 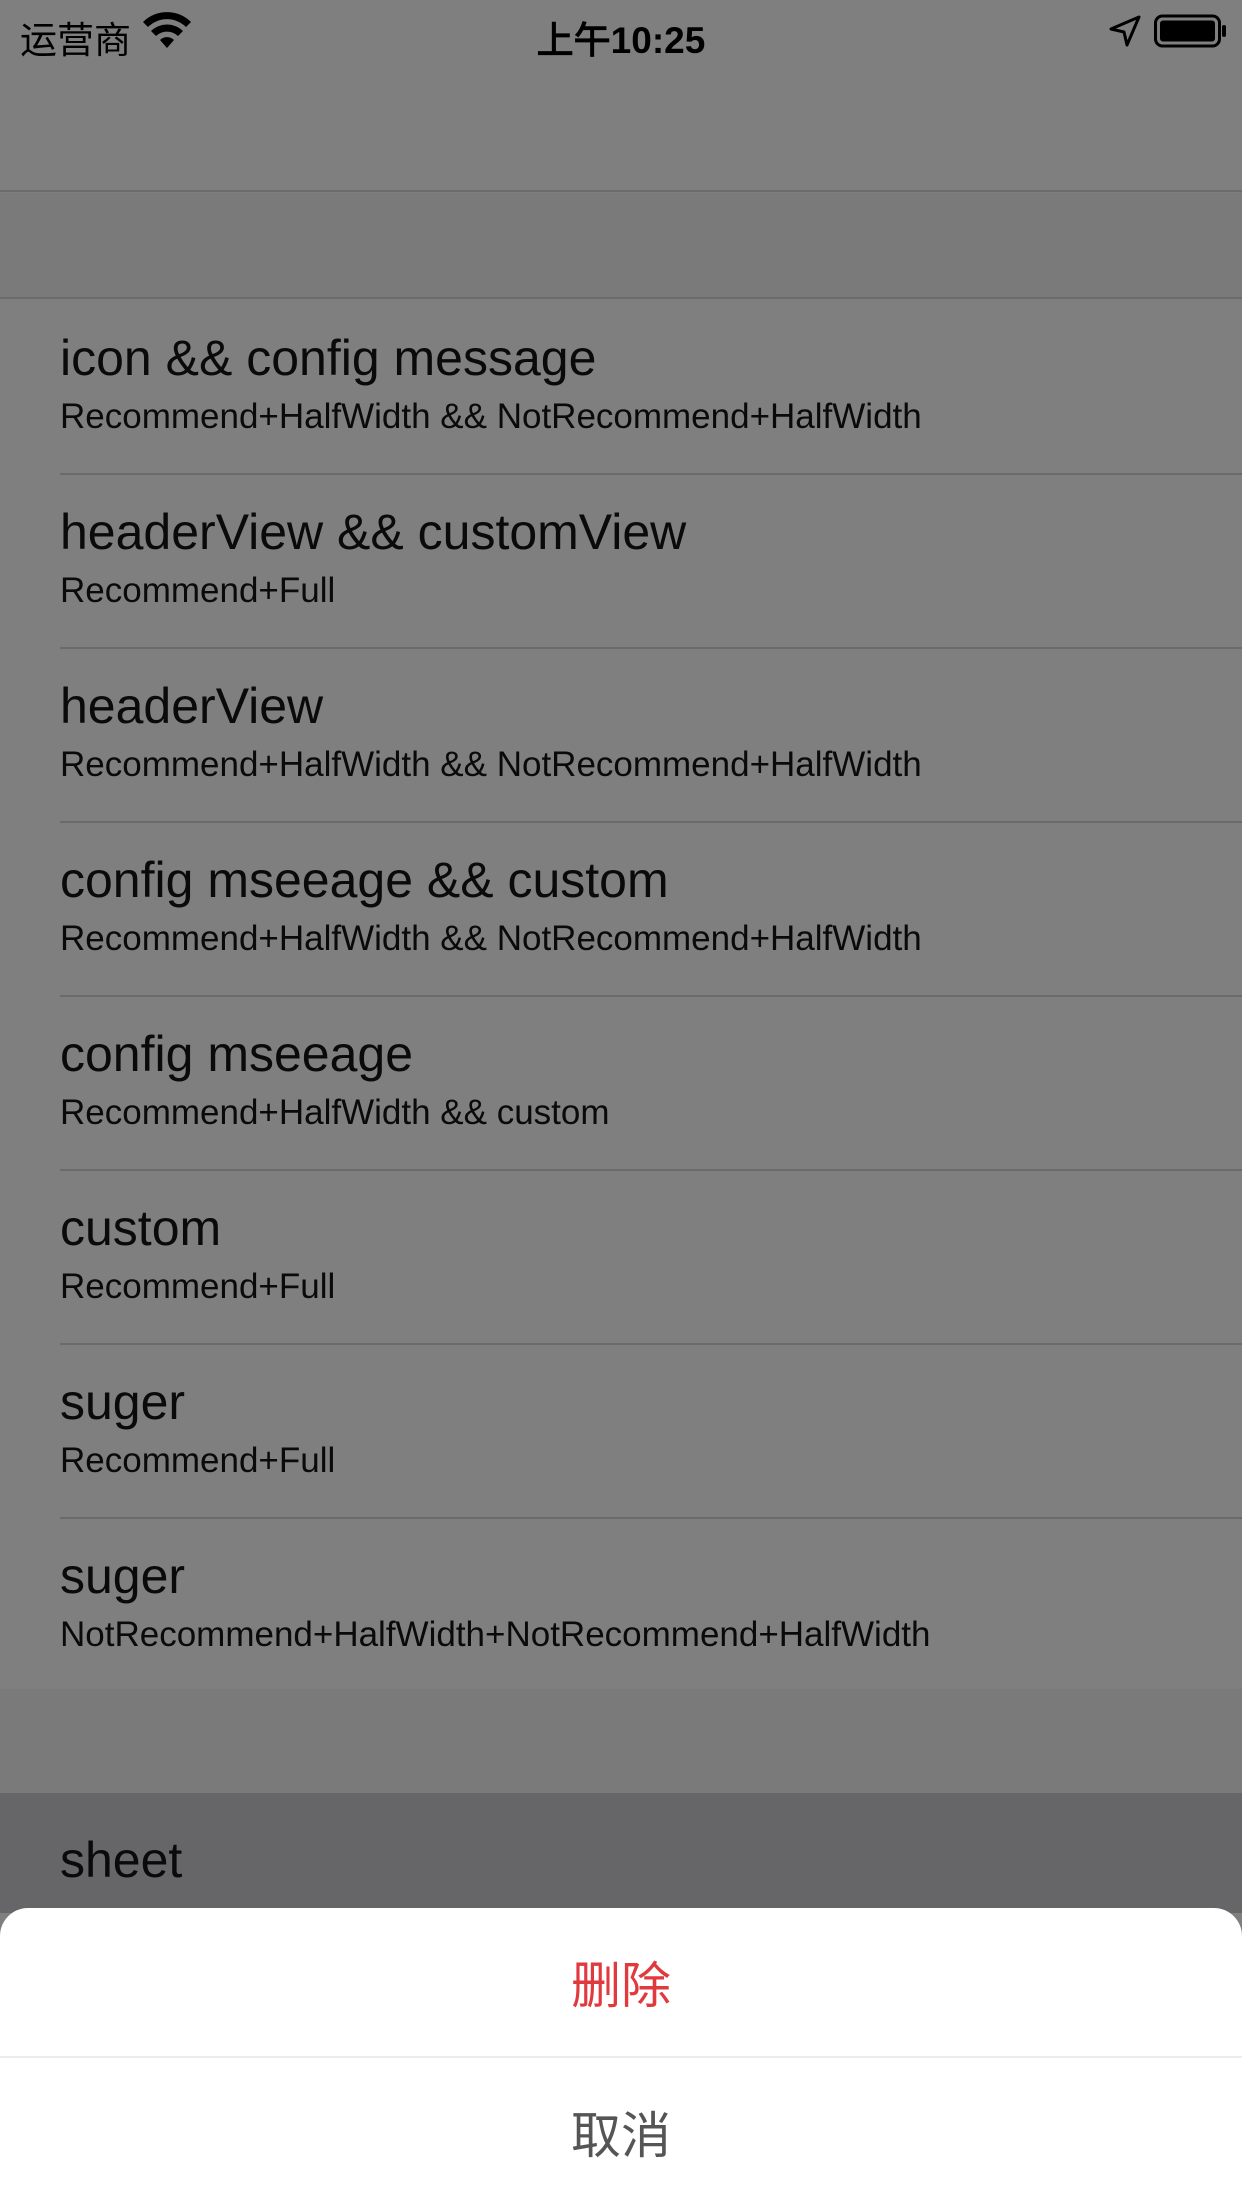 What do you see at coordinates (621, 2132) in the screenshot?
I see `cancel-button: 取消` at bounding box center [621, 2132].